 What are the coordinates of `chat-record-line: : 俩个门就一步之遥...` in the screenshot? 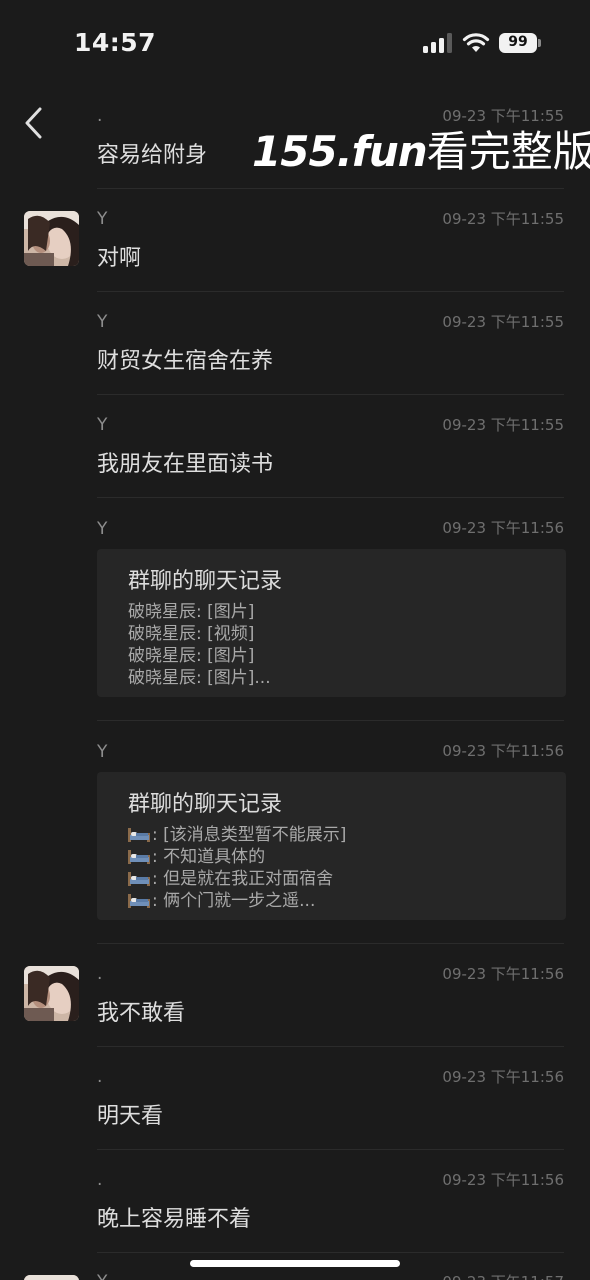 It's located at (221, 898).